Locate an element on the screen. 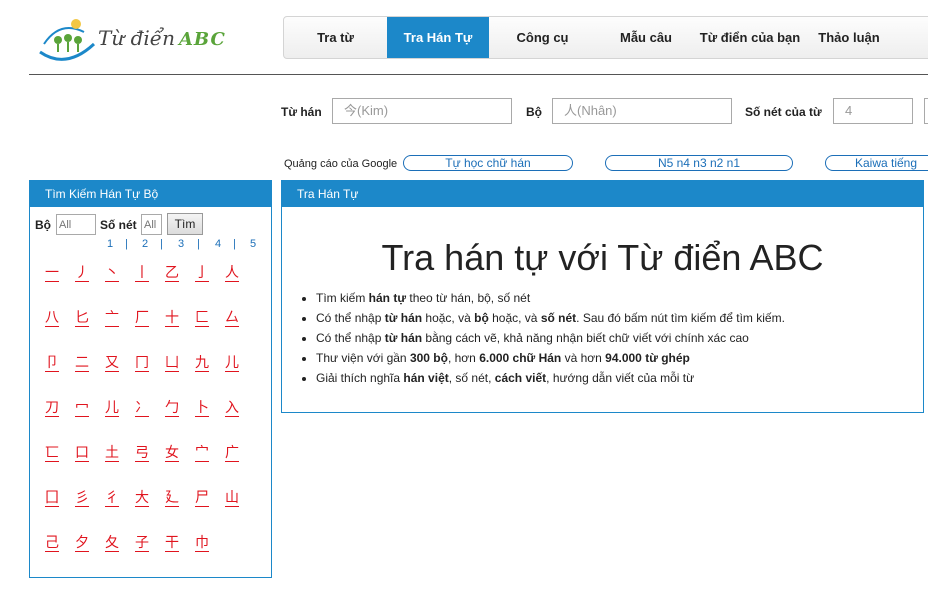  radical-link: 大 is located at coordinates (142, 498).